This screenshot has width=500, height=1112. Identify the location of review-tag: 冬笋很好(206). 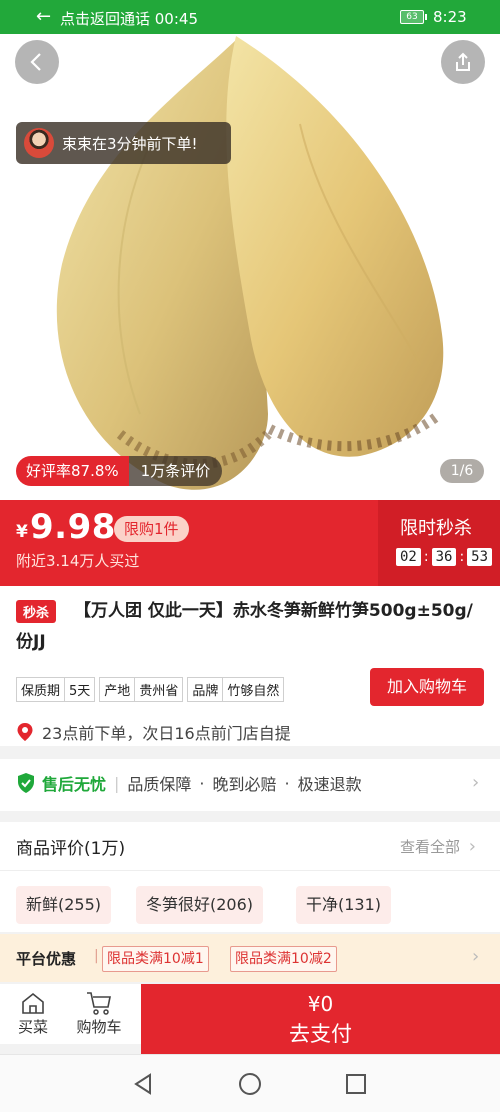
(200, 905).